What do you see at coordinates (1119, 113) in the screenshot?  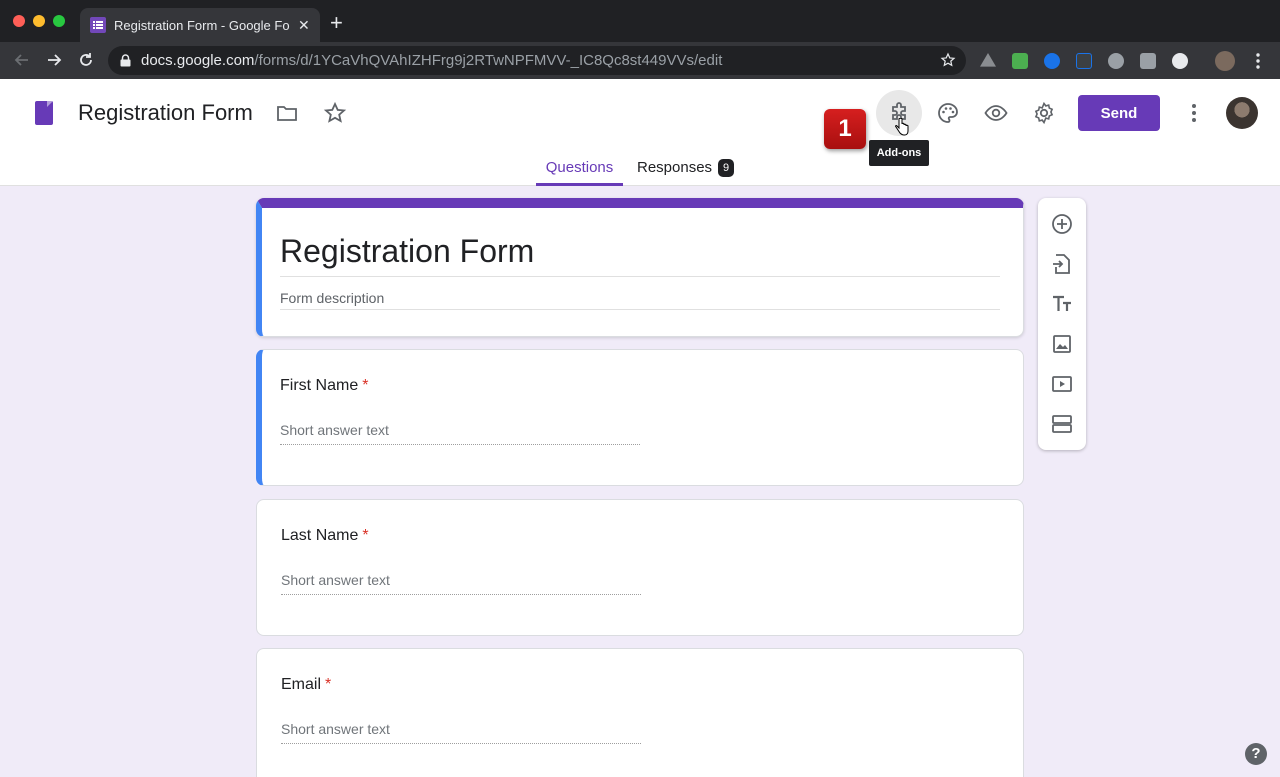 I see `send-button: Send` at bounding box center [1119, 113].